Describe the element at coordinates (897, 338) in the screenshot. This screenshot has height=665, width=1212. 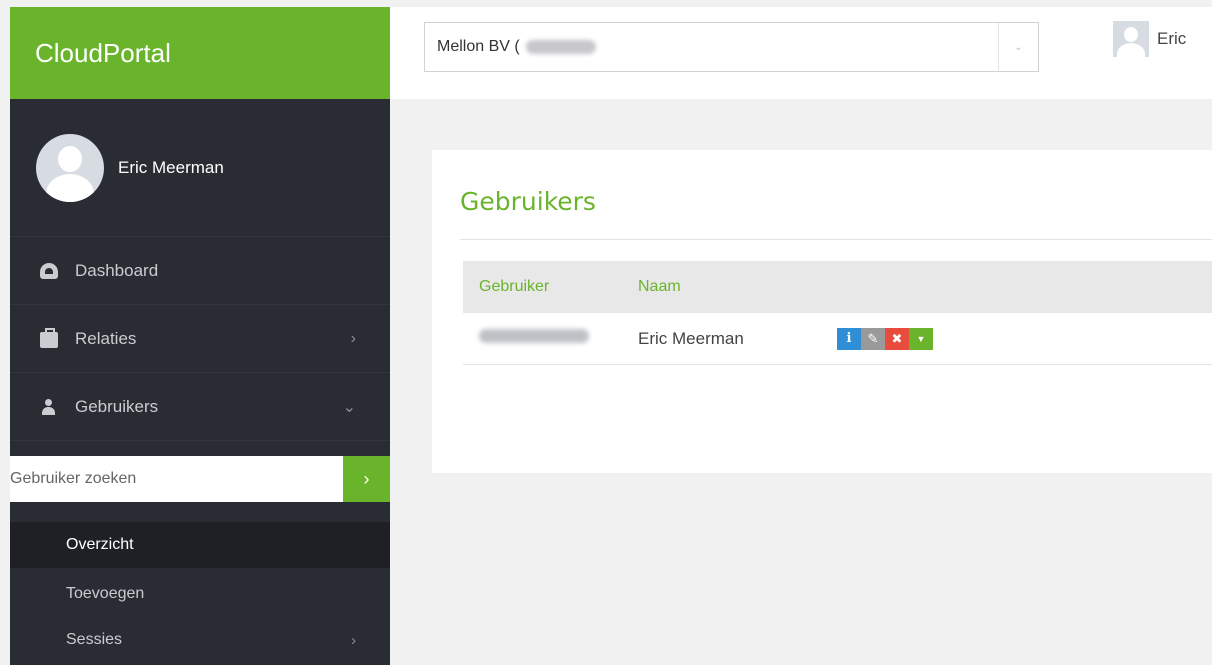
I see `delete-button: ✖` at that location.